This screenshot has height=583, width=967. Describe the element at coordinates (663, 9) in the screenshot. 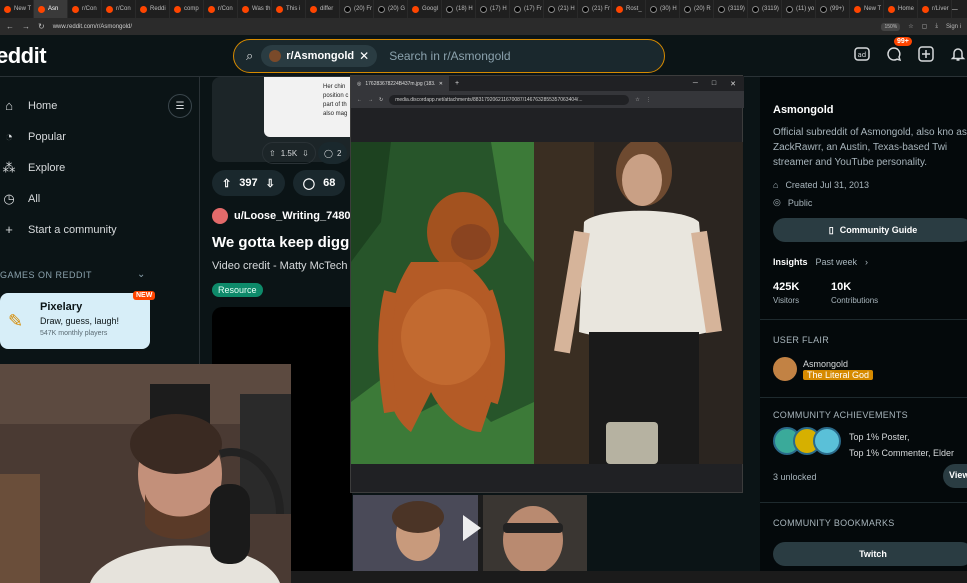

I see `browser-tab: (30) H` at that location.